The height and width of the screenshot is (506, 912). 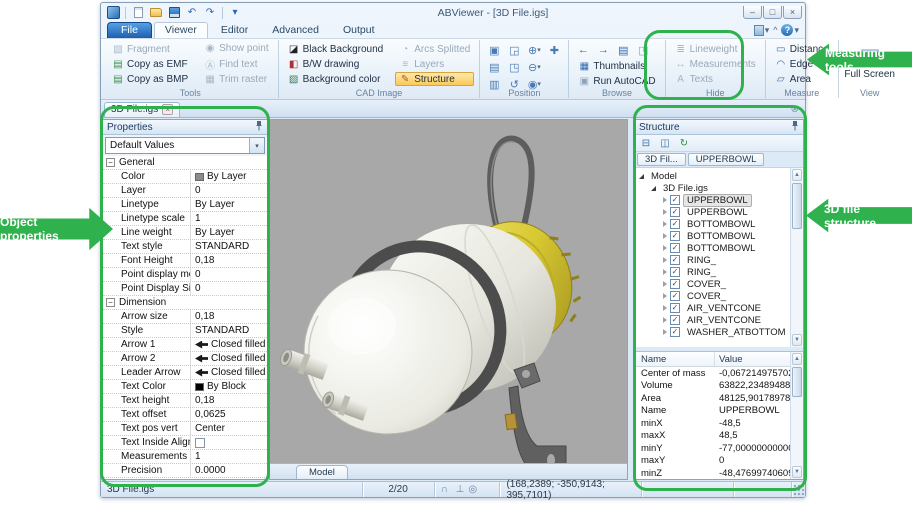 What do you see at coordinates (643, 50) in the screenshot?
I see `external-view-icon: ◳` at bounding box center [643, 50].